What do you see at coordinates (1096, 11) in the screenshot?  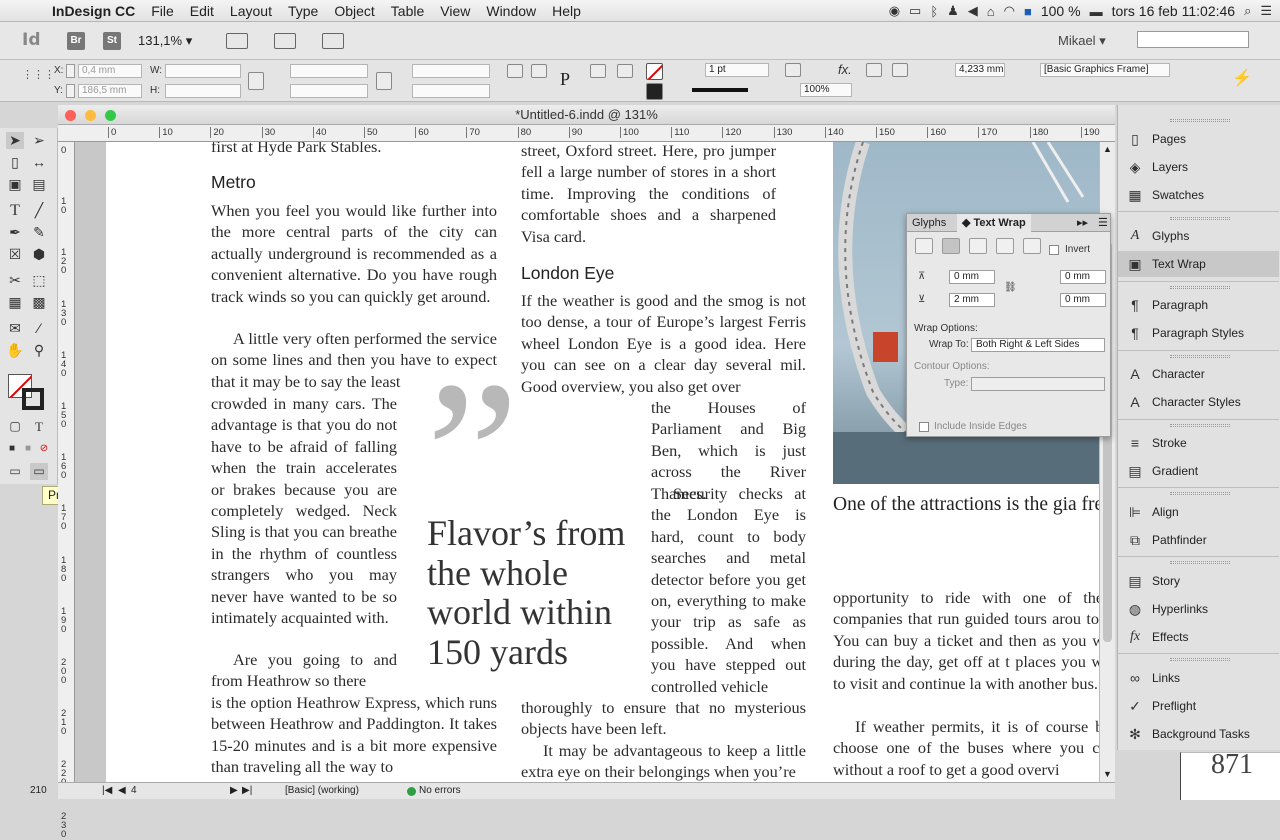 I see `battery-icon: ▬` at bounding box center [1096, 11].